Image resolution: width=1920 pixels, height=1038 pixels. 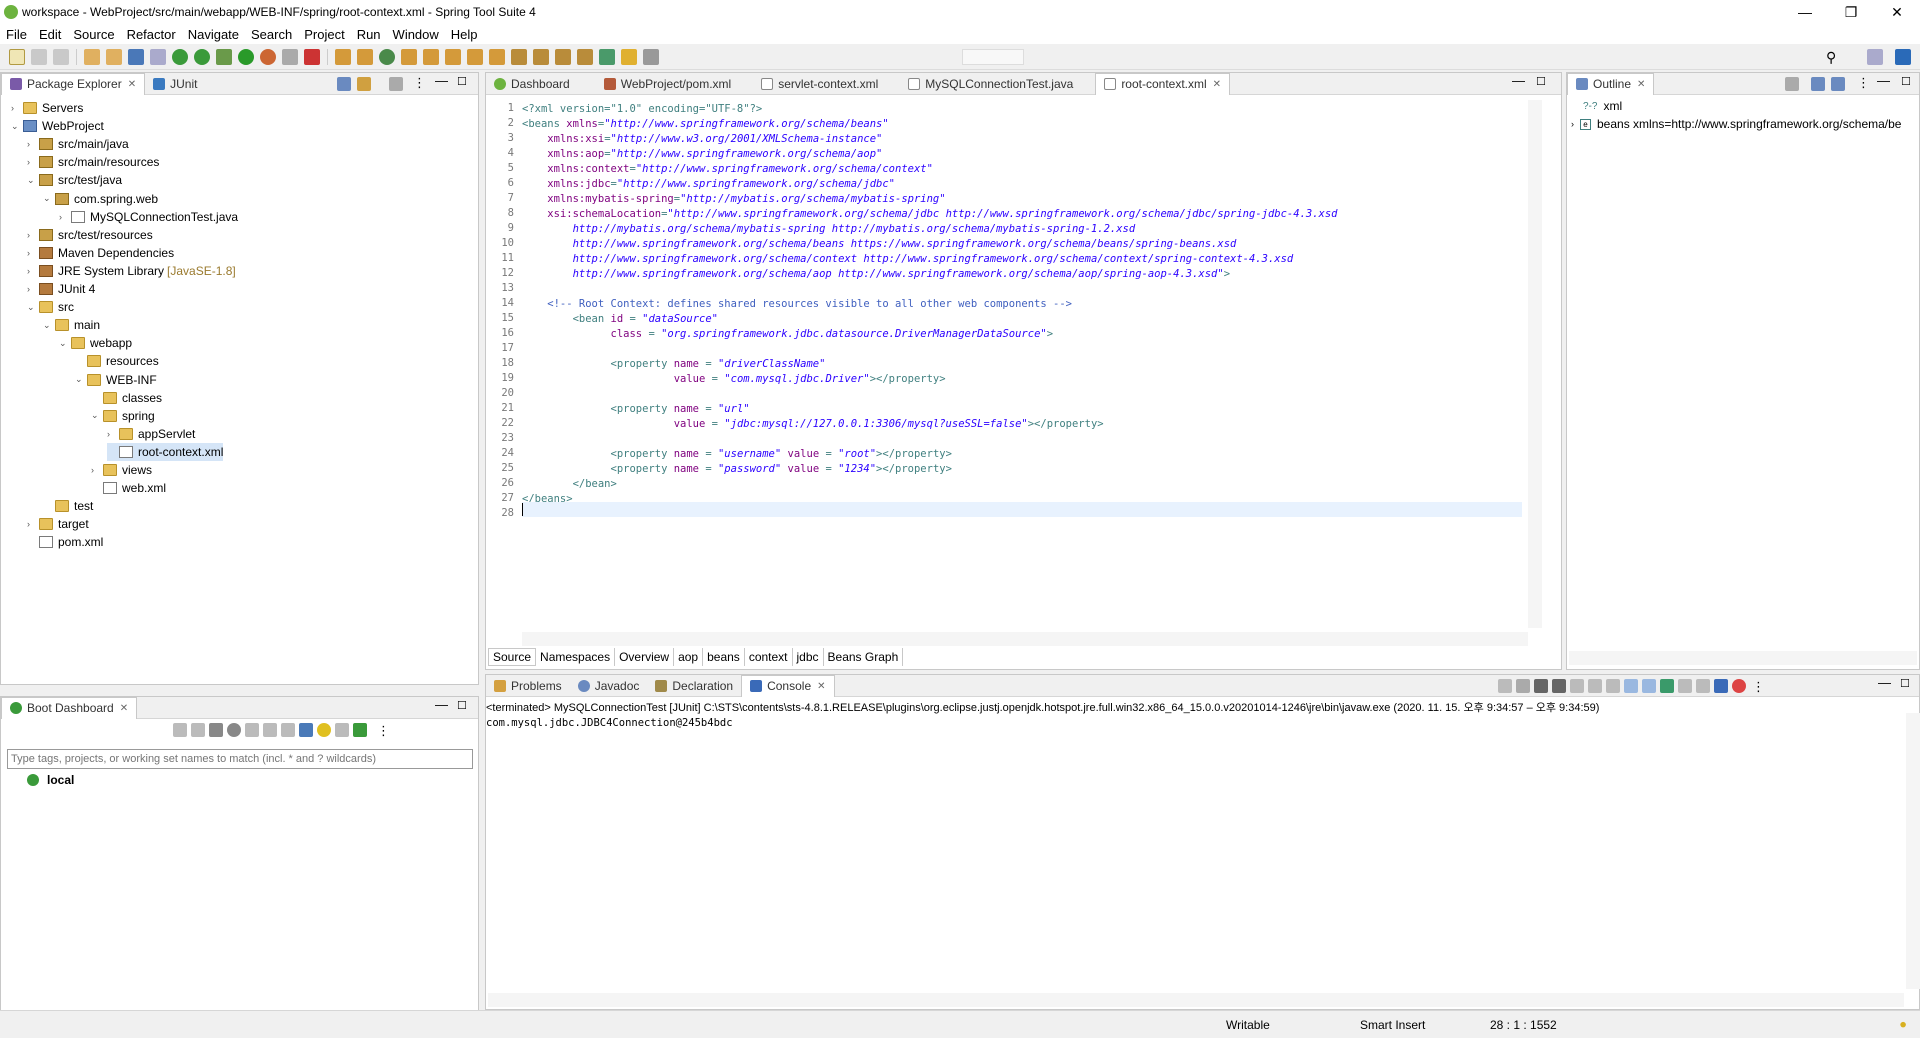 What do you see at coordinates (1792, 84) in the screenshot?
I see `sort-icon` at bounding box center [1792, 84].